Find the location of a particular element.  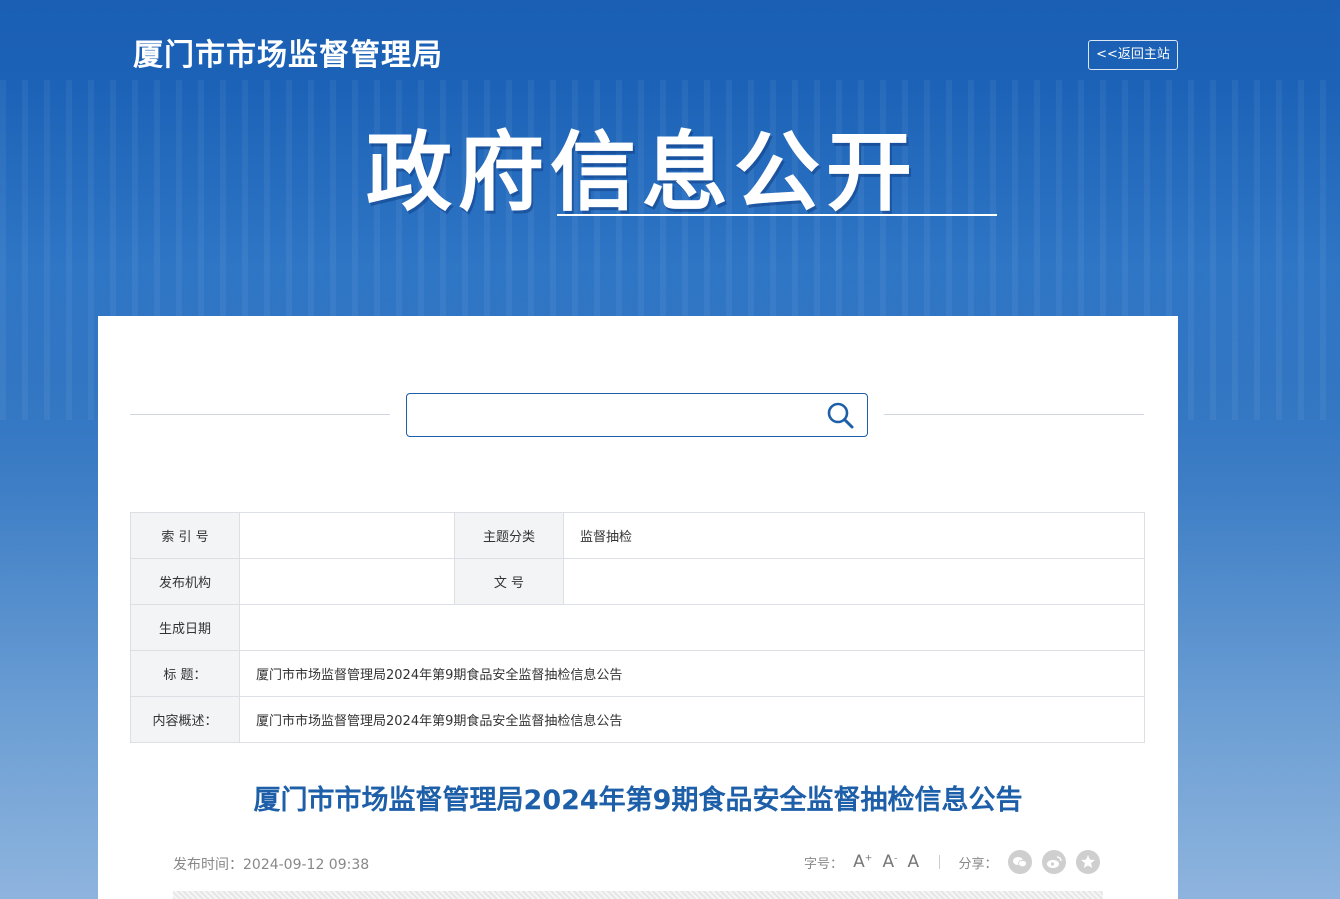

docno-label: 文 号 is located at coordinates (509, 581).